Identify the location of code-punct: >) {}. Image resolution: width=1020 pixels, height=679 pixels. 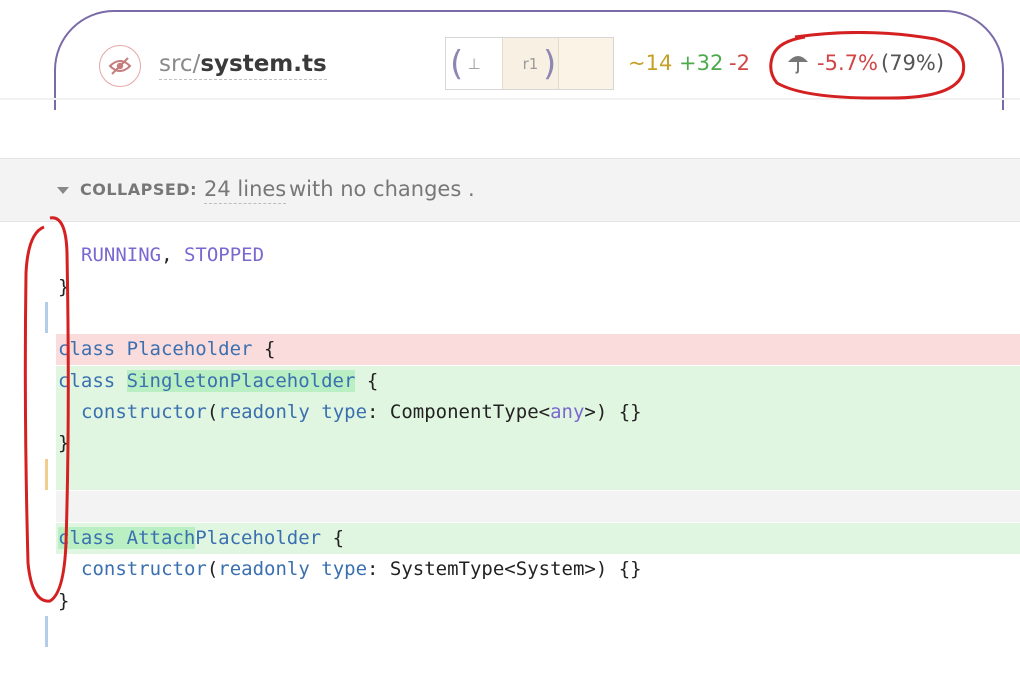
(613, 412).